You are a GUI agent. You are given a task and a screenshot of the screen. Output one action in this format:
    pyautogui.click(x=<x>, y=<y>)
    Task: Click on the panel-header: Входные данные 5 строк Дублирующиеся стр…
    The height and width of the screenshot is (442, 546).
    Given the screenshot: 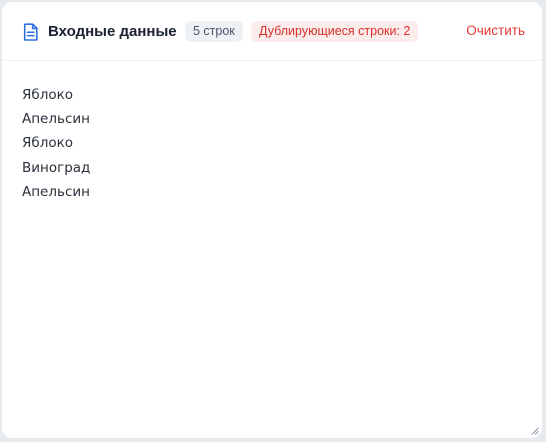 What is the action you would take?
    pyautogui.click(x=272, y=31)
    